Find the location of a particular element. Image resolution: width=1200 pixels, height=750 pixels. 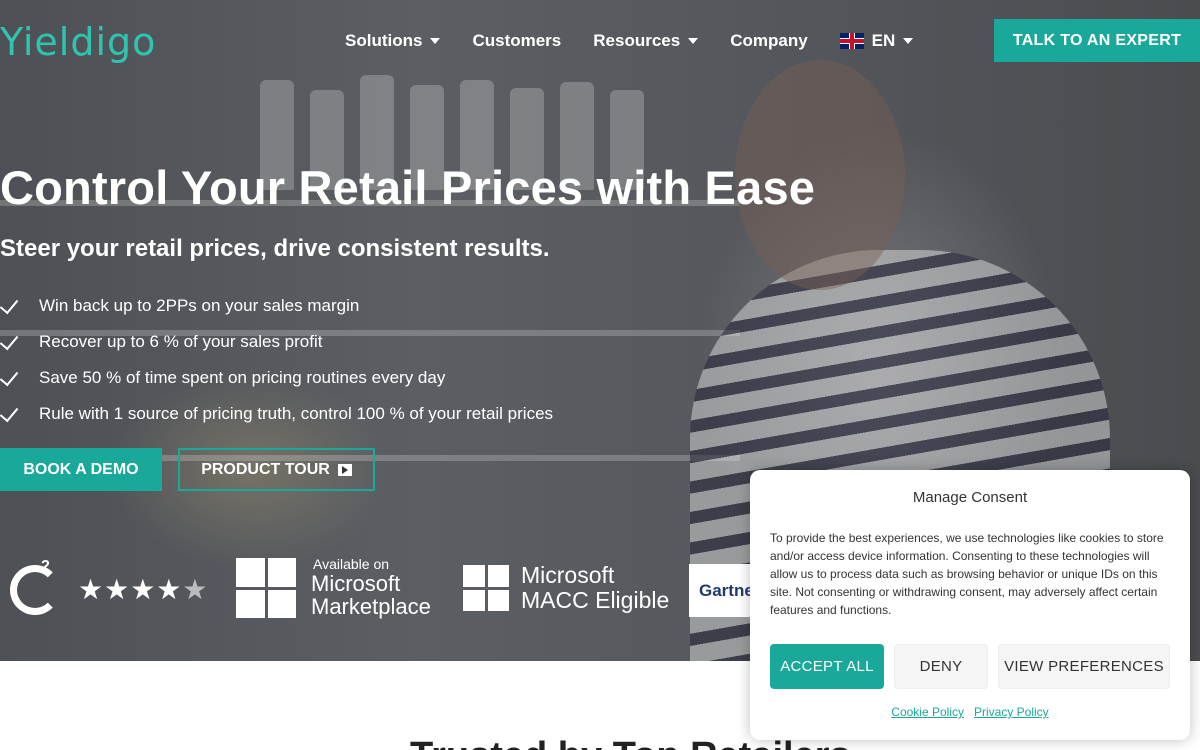

nav-solutions: Solutions is located at coordinates (393, 41).